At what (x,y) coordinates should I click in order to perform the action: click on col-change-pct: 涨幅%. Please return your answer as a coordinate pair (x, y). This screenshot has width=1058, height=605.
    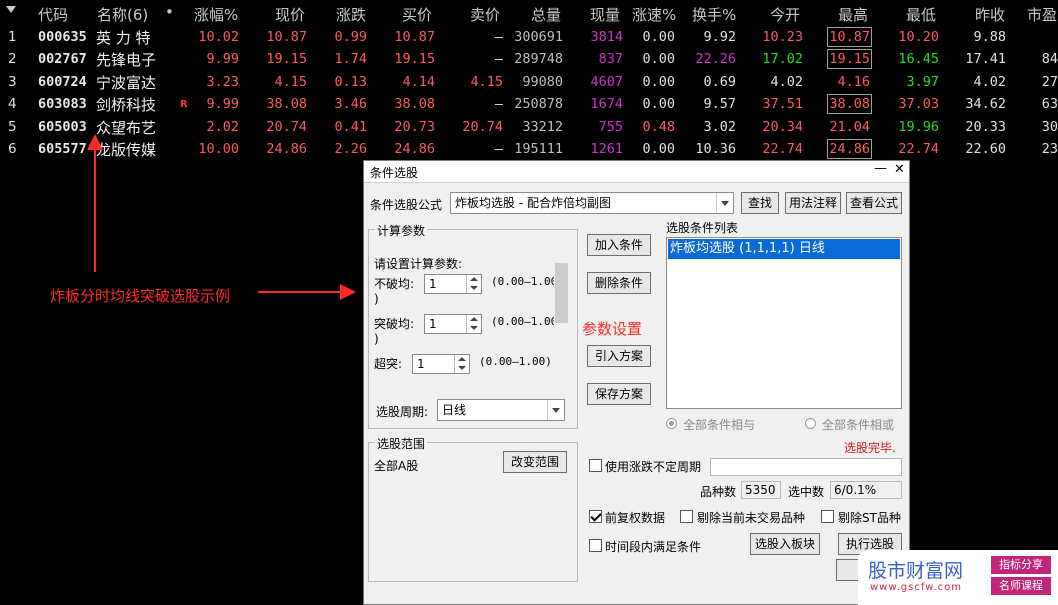
    Looking at the image, I should click on (216, 14).